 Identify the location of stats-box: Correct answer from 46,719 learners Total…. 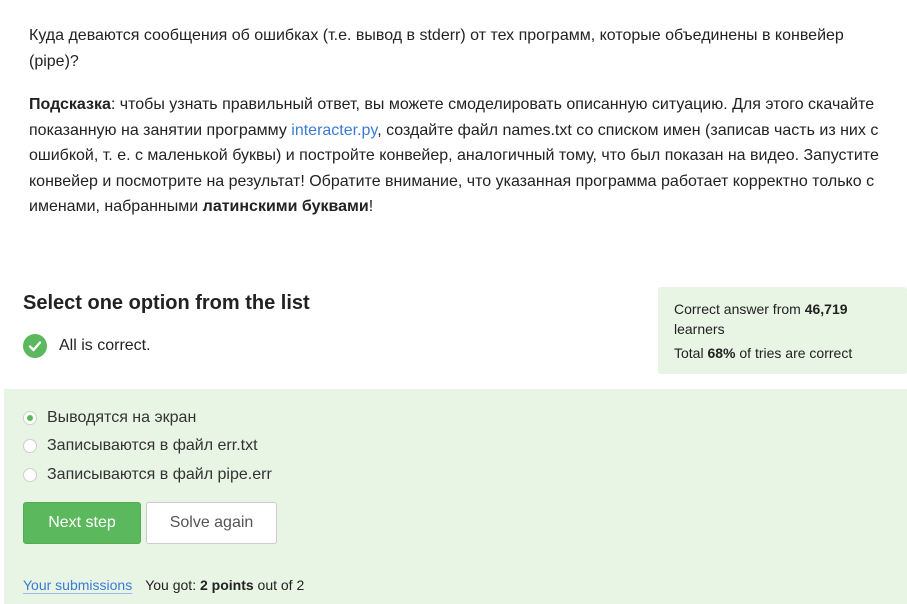
(782, 330).